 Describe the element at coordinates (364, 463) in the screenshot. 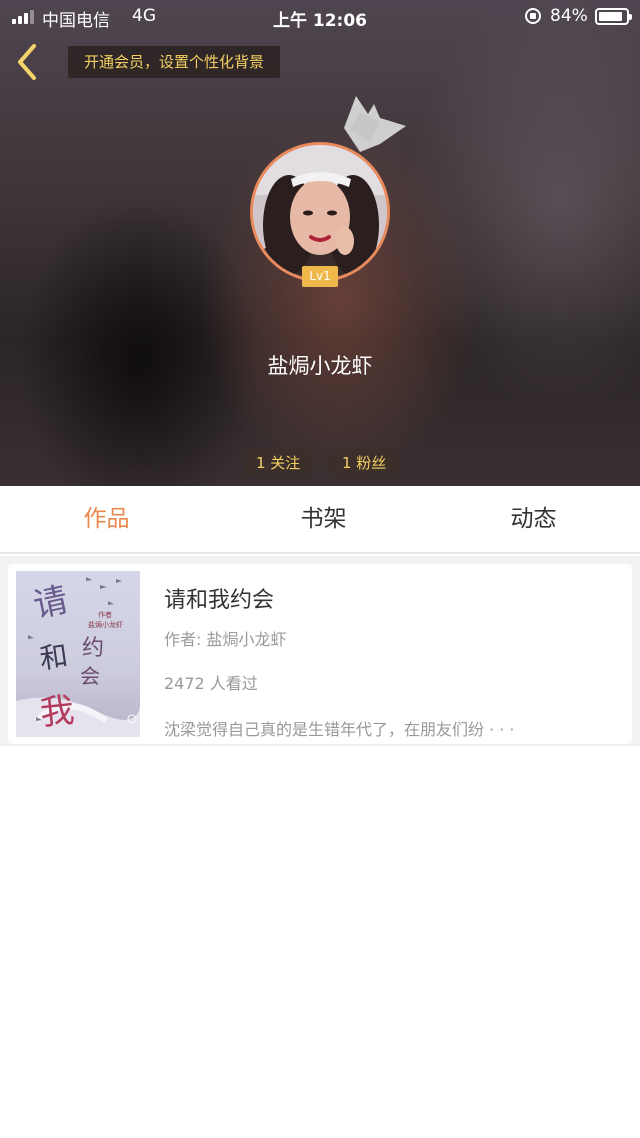

I see `followers-count-button: 1 粉丝` at that location.